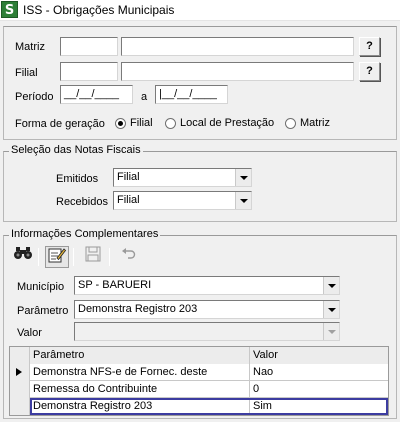 The image size is (400, 422). Describe the element at coordinates (319, 355) in the screenshot. I see `column-header-valor: Valor` at that location.